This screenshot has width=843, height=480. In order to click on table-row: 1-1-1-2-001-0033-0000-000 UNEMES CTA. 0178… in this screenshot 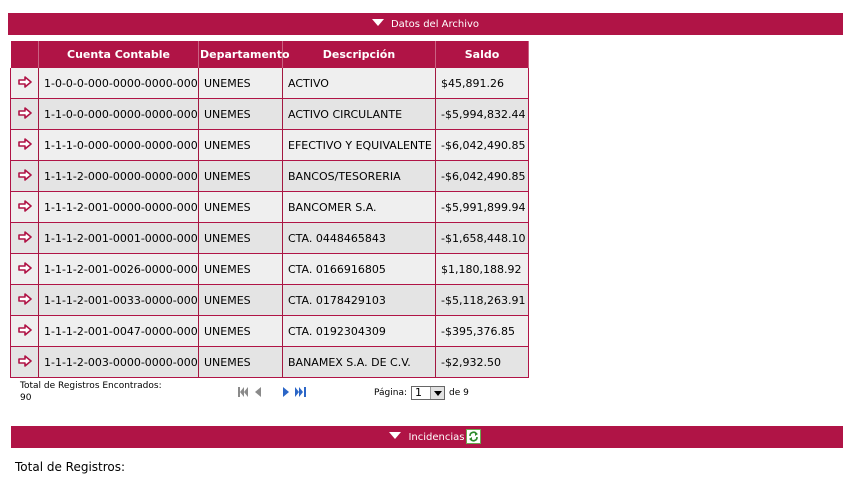, I will do `click(269, 300)`.